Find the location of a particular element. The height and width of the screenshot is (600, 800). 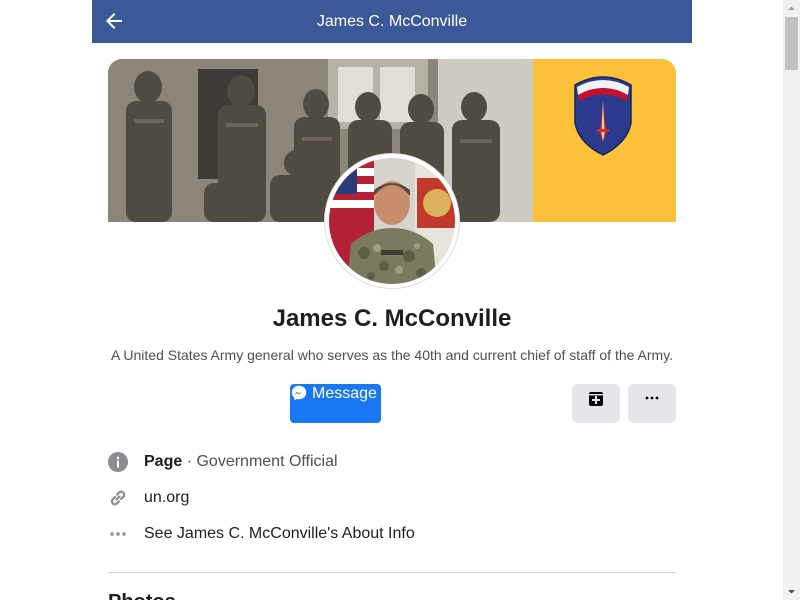

profile-portrait-image is located at coordinates (392, 221).